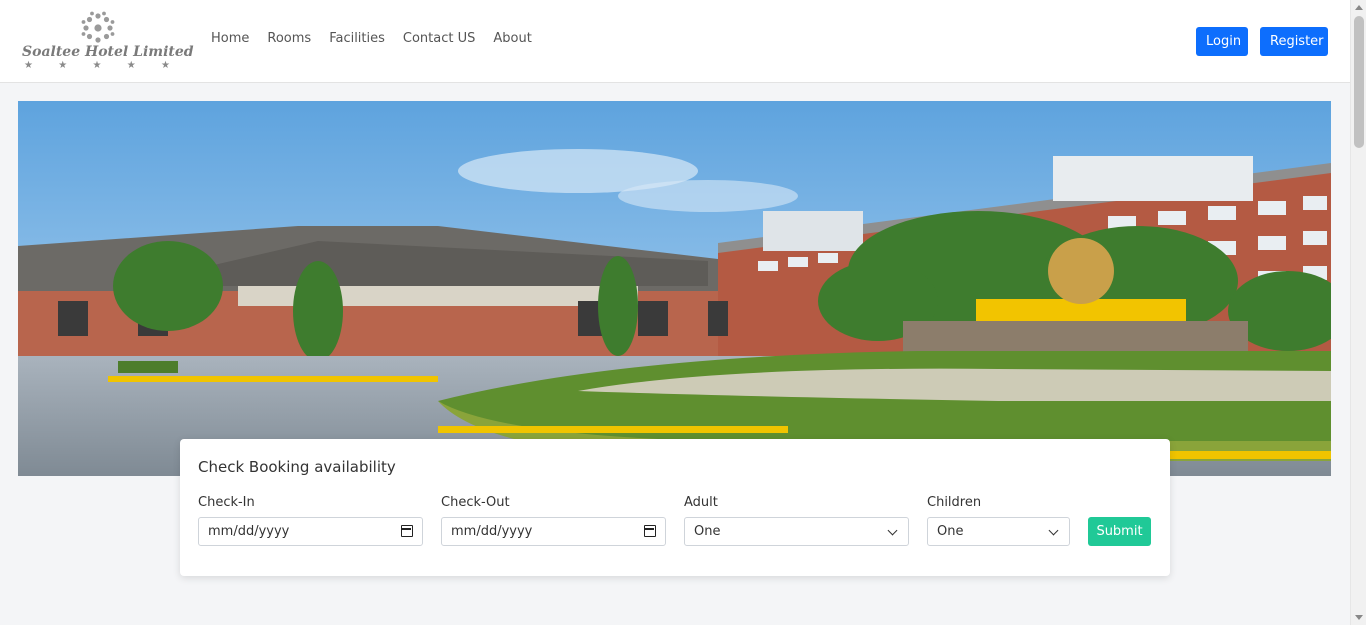 This screenshot has width=1366, height=625. Describe the element at coordinates (1359, 7) in the screenshot. I see `scroll-up-arrow-icon` at that location.